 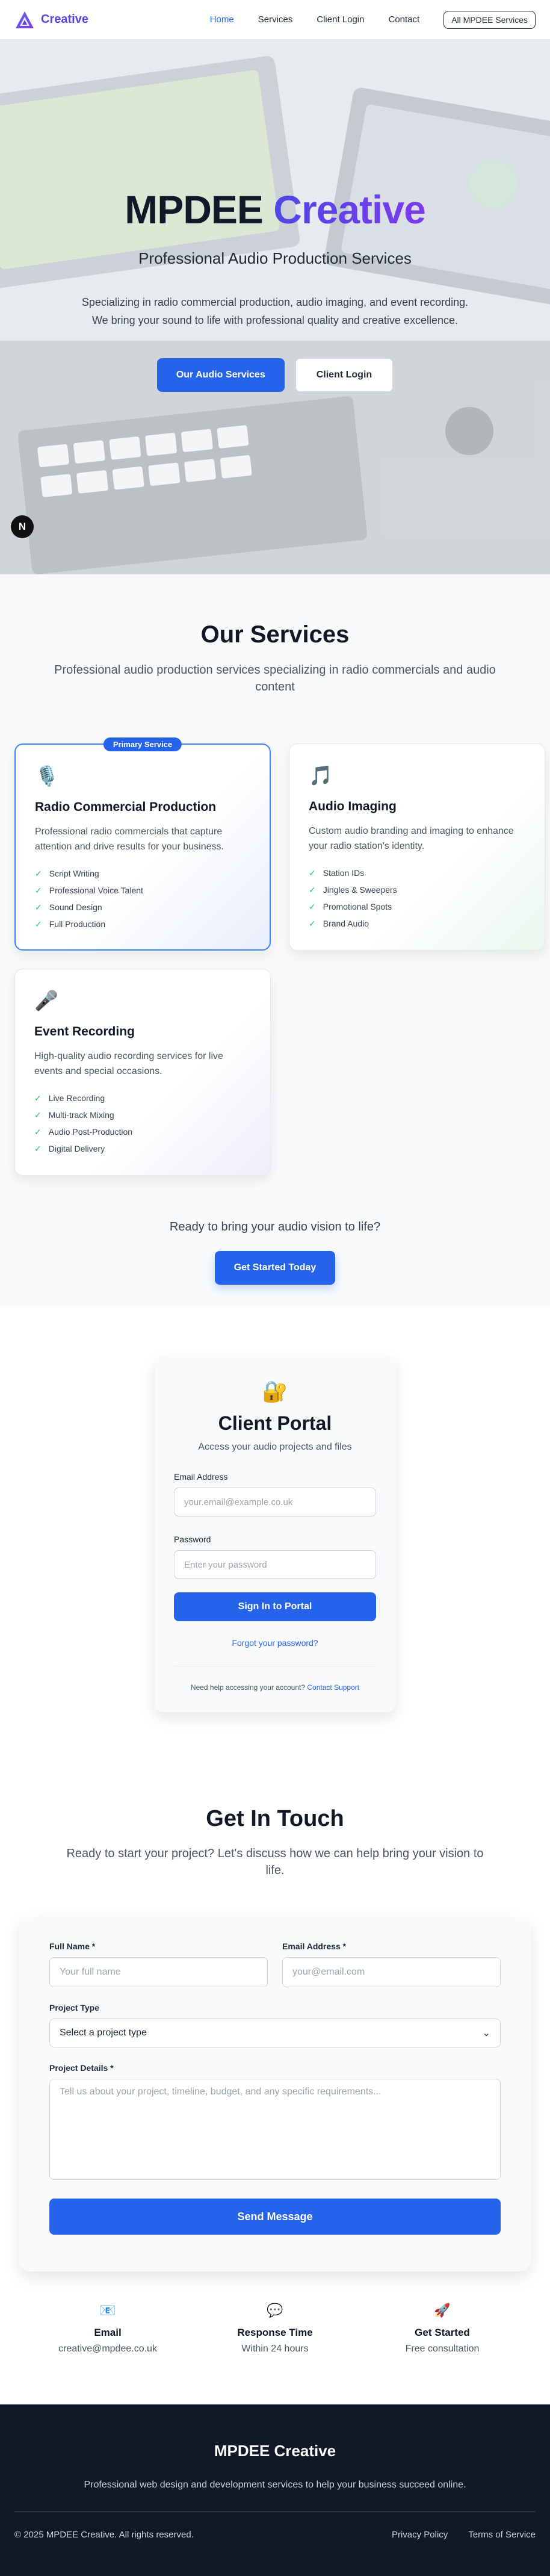 I want to click on hero-buttons: Our Audio Services Client Login, so click(x=275, y=375).